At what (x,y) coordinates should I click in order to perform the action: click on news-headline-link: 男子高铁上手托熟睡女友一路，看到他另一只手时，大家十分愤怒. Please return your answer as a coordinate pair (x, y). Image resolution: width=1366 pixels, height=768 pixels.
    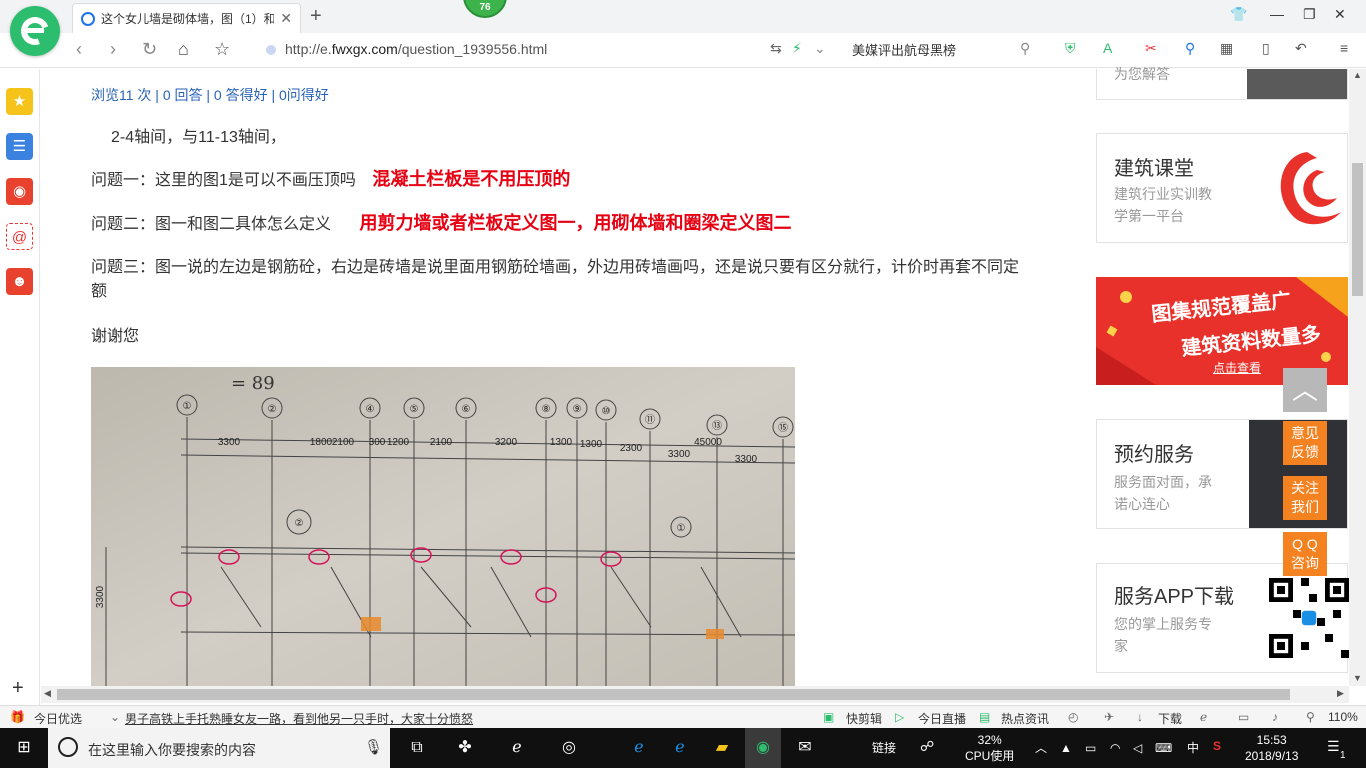
    Looking at the image, I should click on (299, 718).